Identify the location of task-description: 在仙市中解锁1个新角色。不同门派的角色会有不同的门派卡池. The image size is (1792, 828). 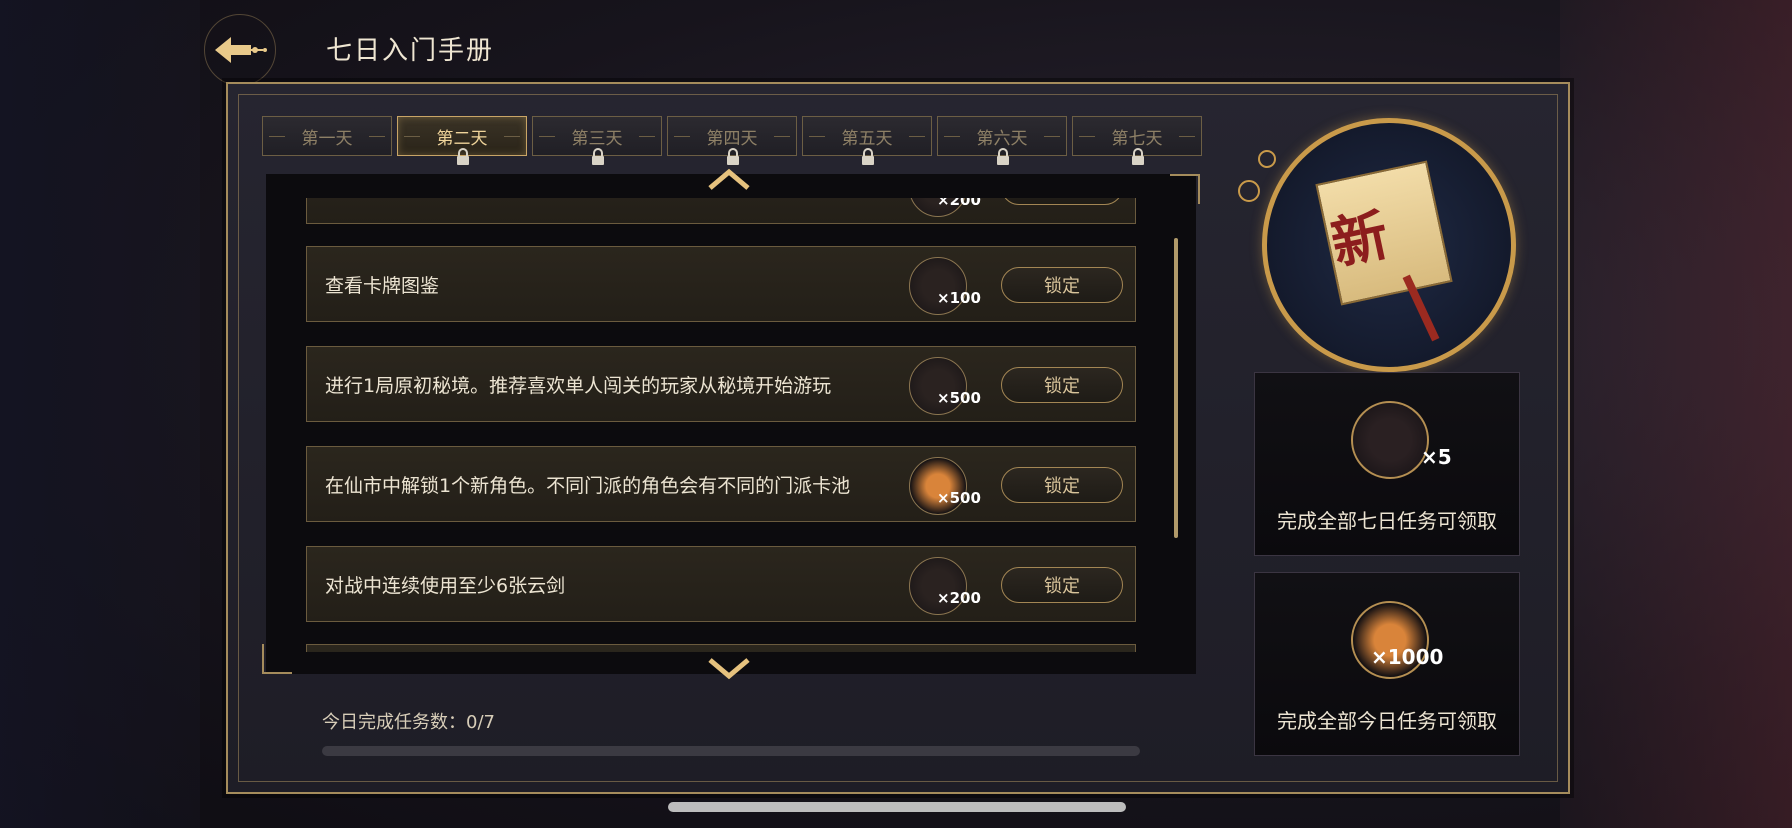
(588, 485).